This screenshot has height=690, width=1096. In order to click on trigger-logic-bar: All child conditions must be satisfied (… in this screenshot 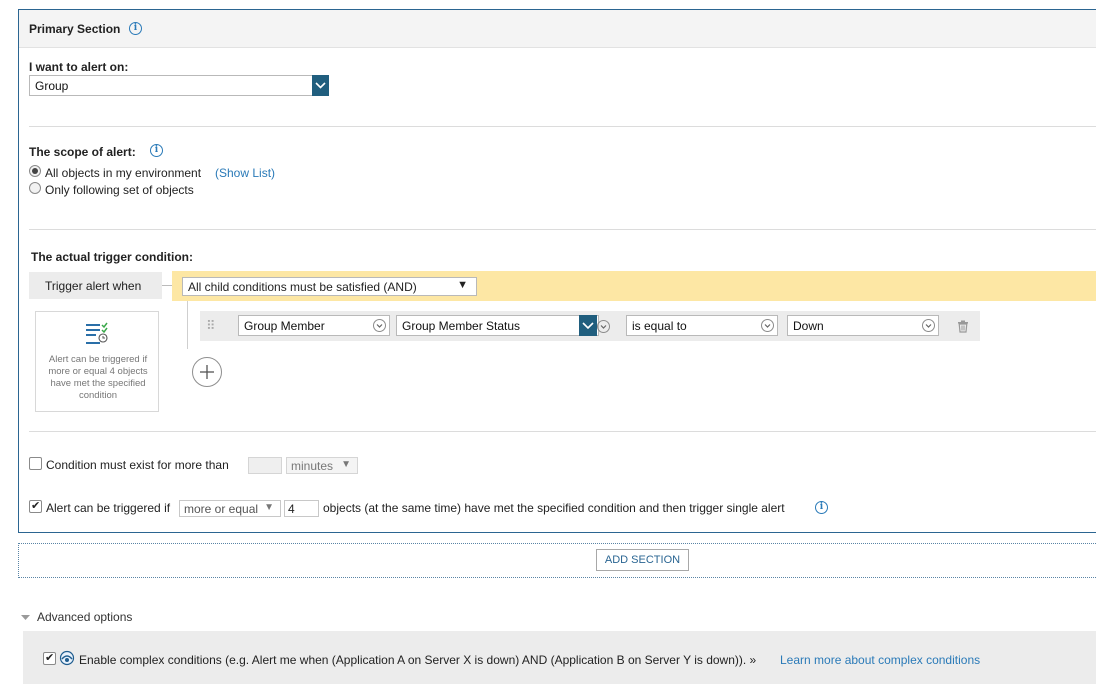, I will do `click(634, 286)`.